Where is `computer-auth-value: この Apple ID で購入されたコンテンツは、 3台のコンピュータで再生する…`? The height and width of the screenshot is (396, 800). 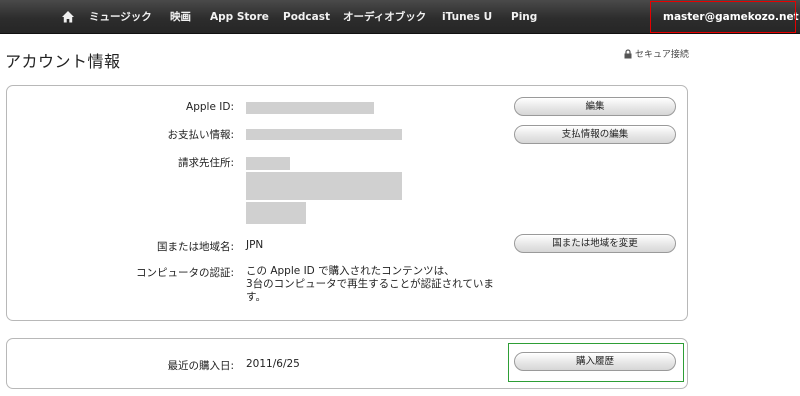
computer-auth-value: この Apple ID で購入されたコンテンツは、 3台のコンピュータで再生する… is located at coordinates (370, 284).